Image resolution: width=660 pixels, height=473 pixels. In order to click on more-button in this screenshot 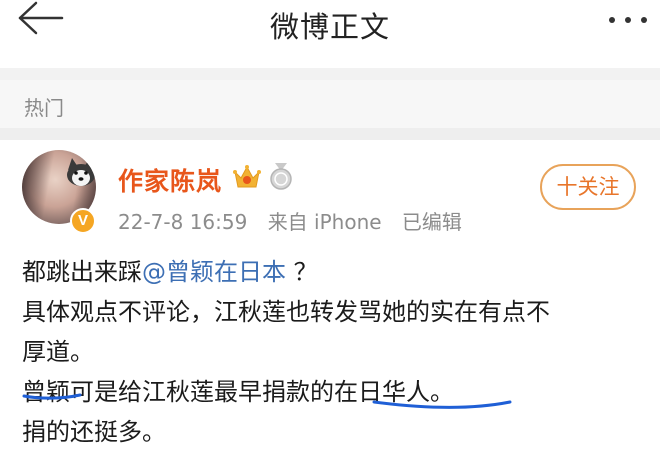, I will do `click(628, 20)`.